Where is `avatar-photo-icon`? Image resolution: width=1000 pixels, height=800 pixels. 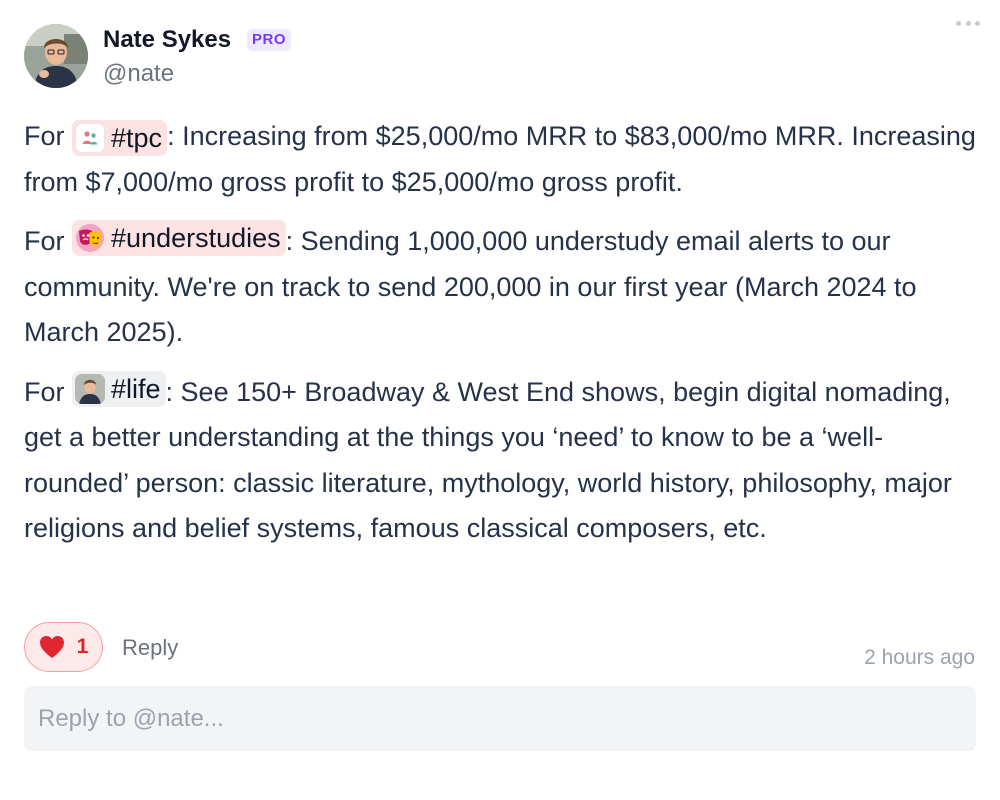
avatar-photo-icon is located at coordinates (90, 388).